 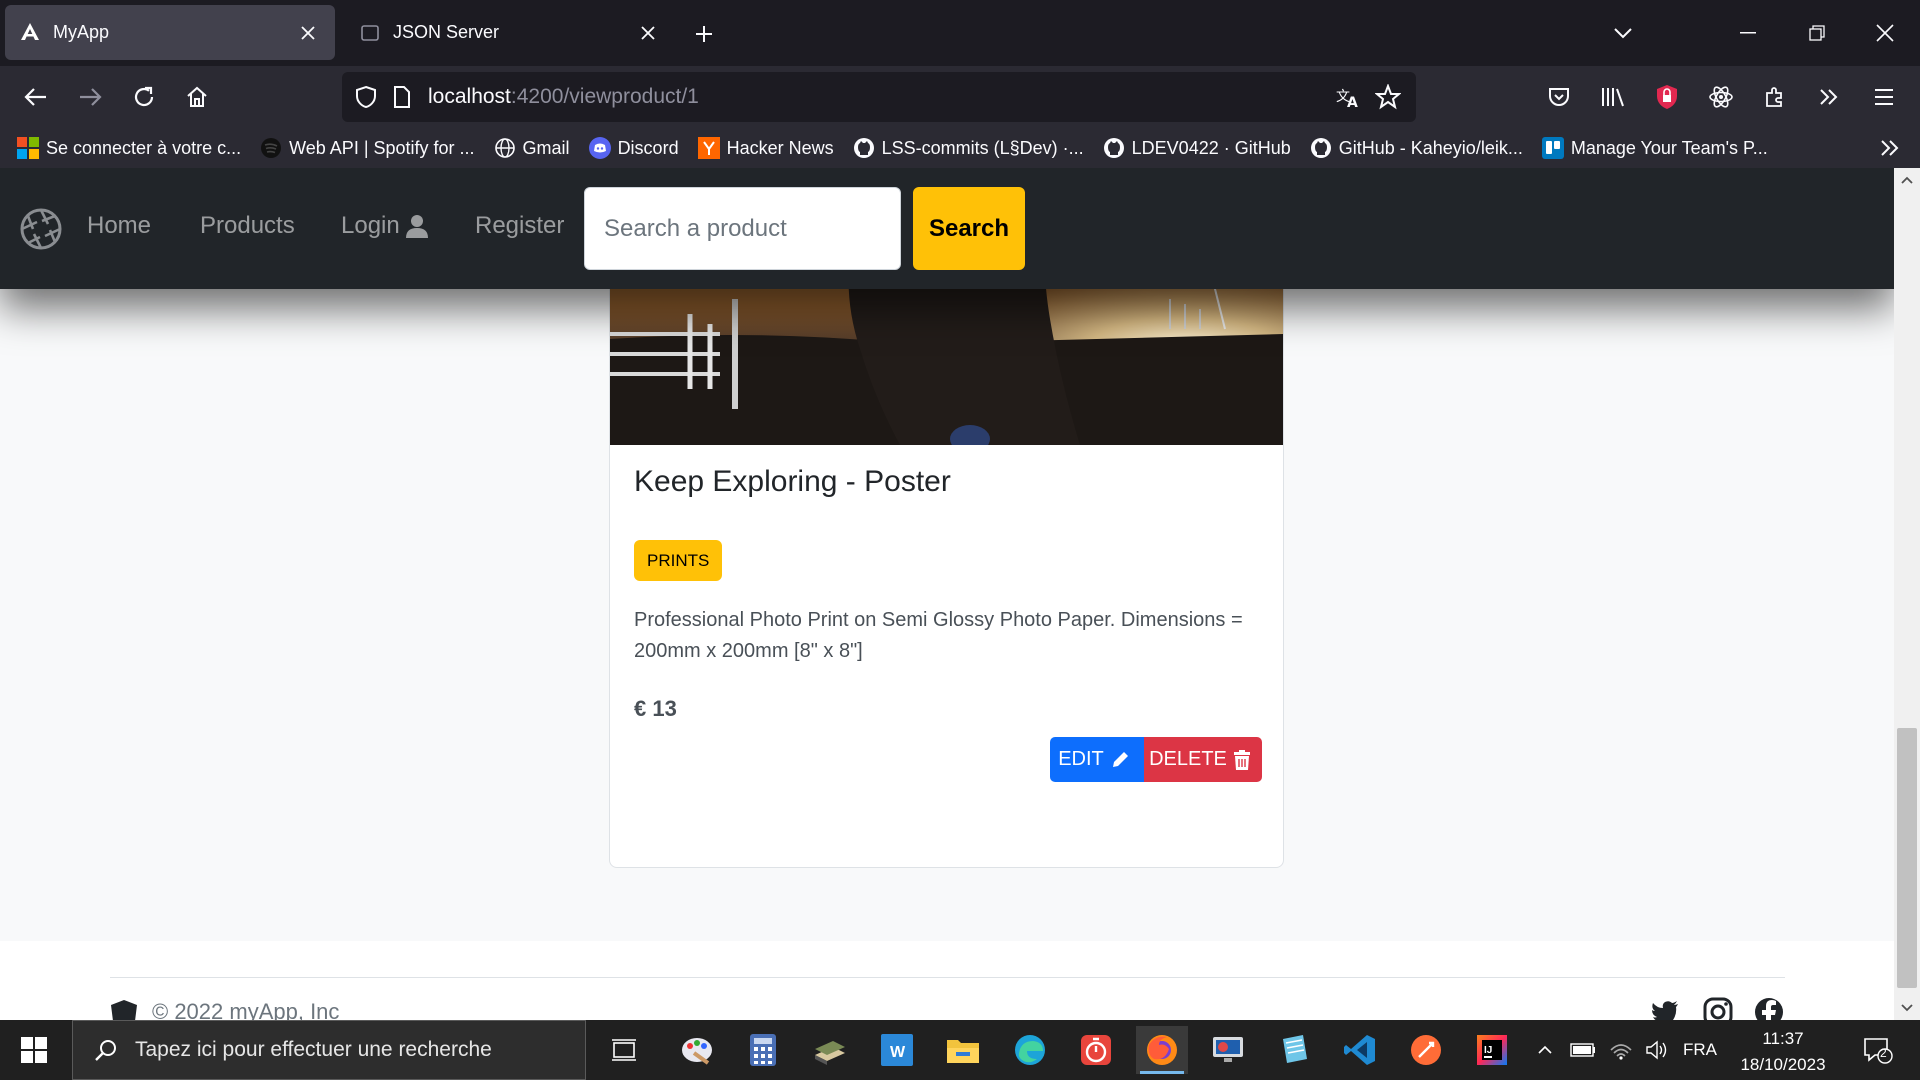 I want to click on books-app-icon, so click(x=830, y=1050).